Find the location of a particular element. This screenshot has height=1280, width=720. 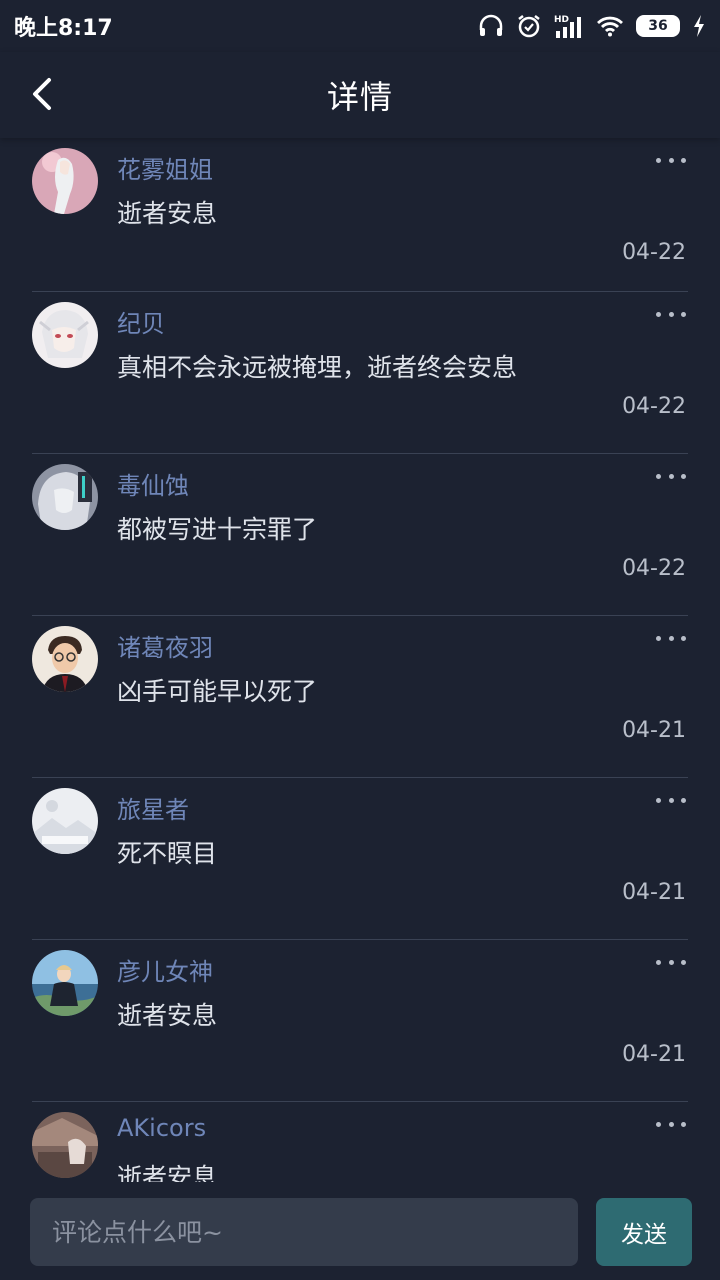

comment-item: 旅星者 死不瞑目 04-21 is located at coordinates (360, 859).